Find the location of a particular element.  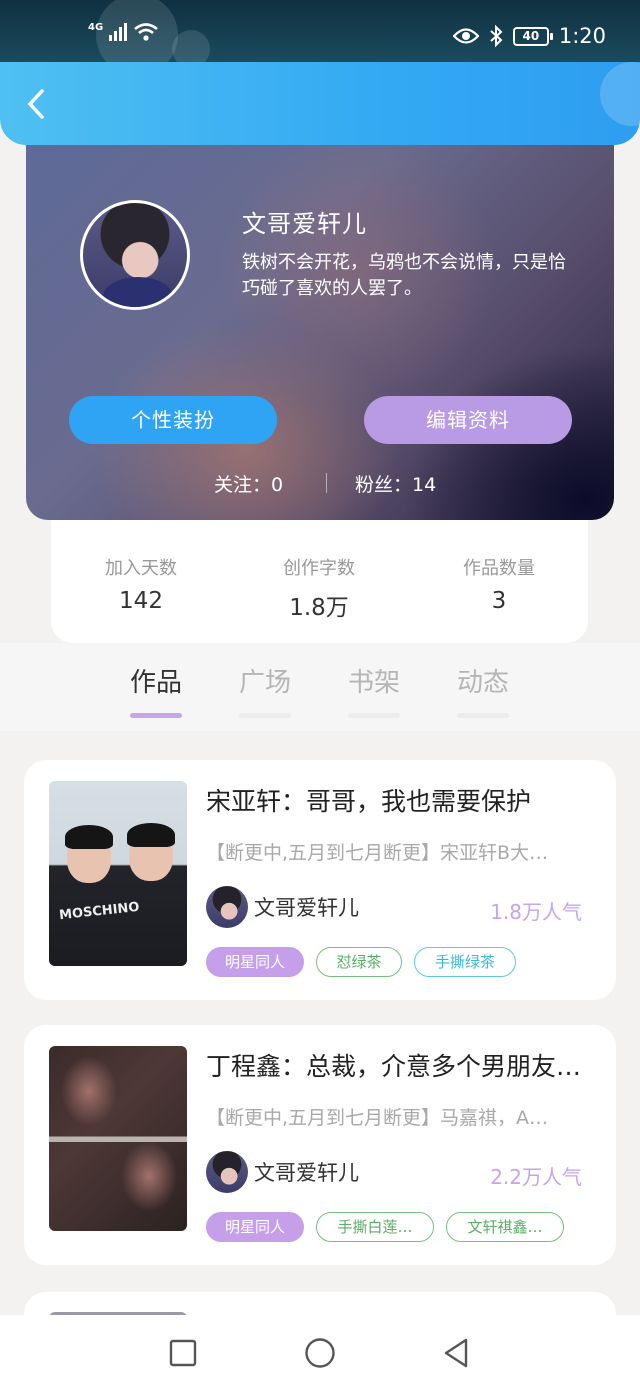

status-bar: 4G 40 1:20 is located at coordinates (320, 38).